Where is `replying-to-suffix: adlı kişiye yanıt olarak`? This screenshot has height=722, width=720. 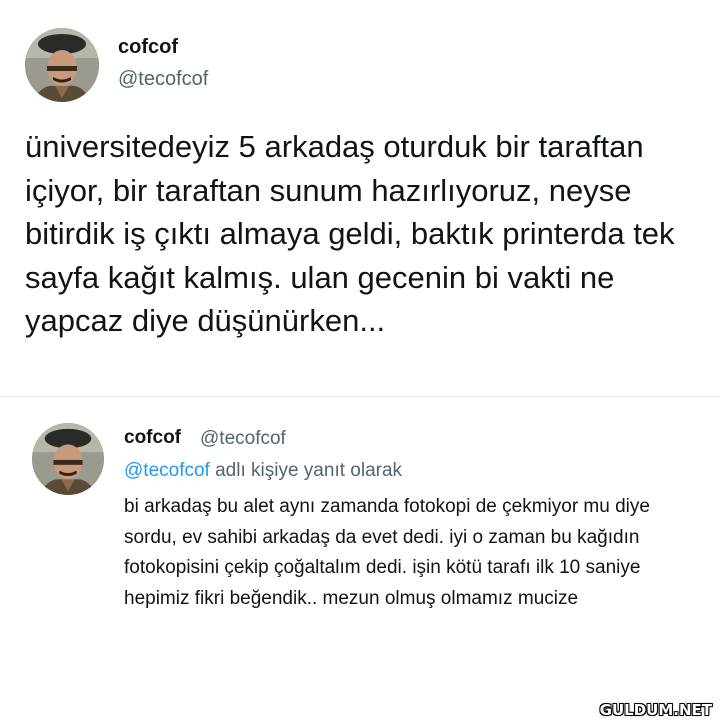
replying-to-suffix: adlı kişiye yanıt olarak is located at coordinates (306, 470).